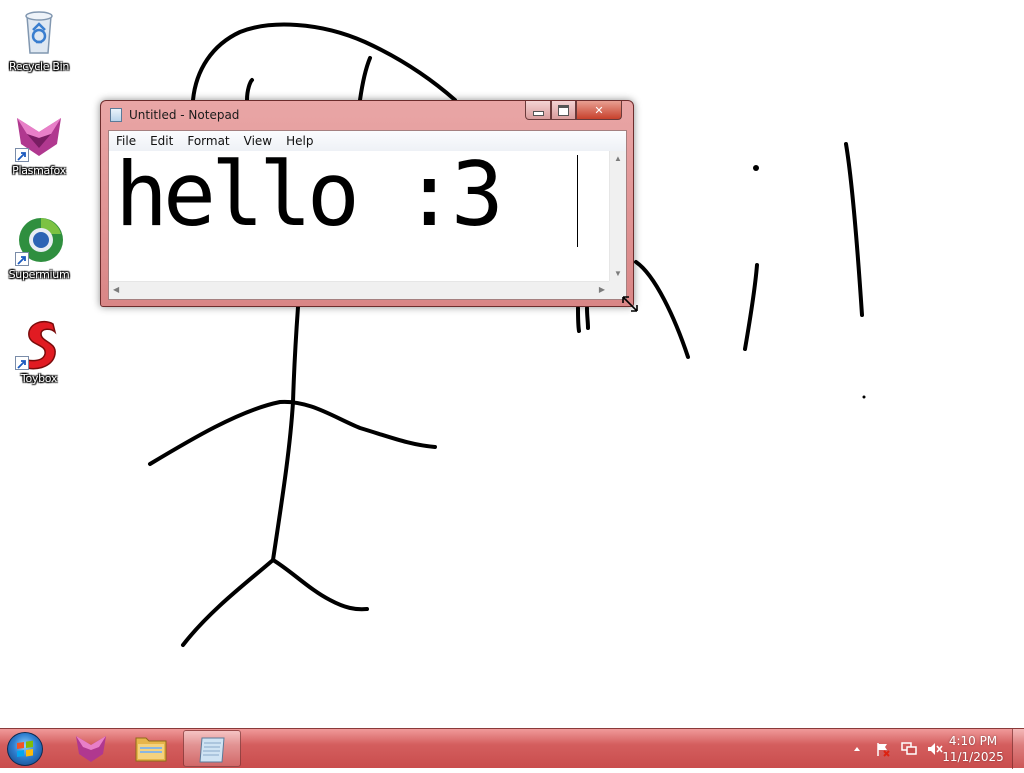  What do you see at coordinates (602, 289) in the screenshot?
I see `scroll-right-icon: ▶` at bounding box center [602, 289].